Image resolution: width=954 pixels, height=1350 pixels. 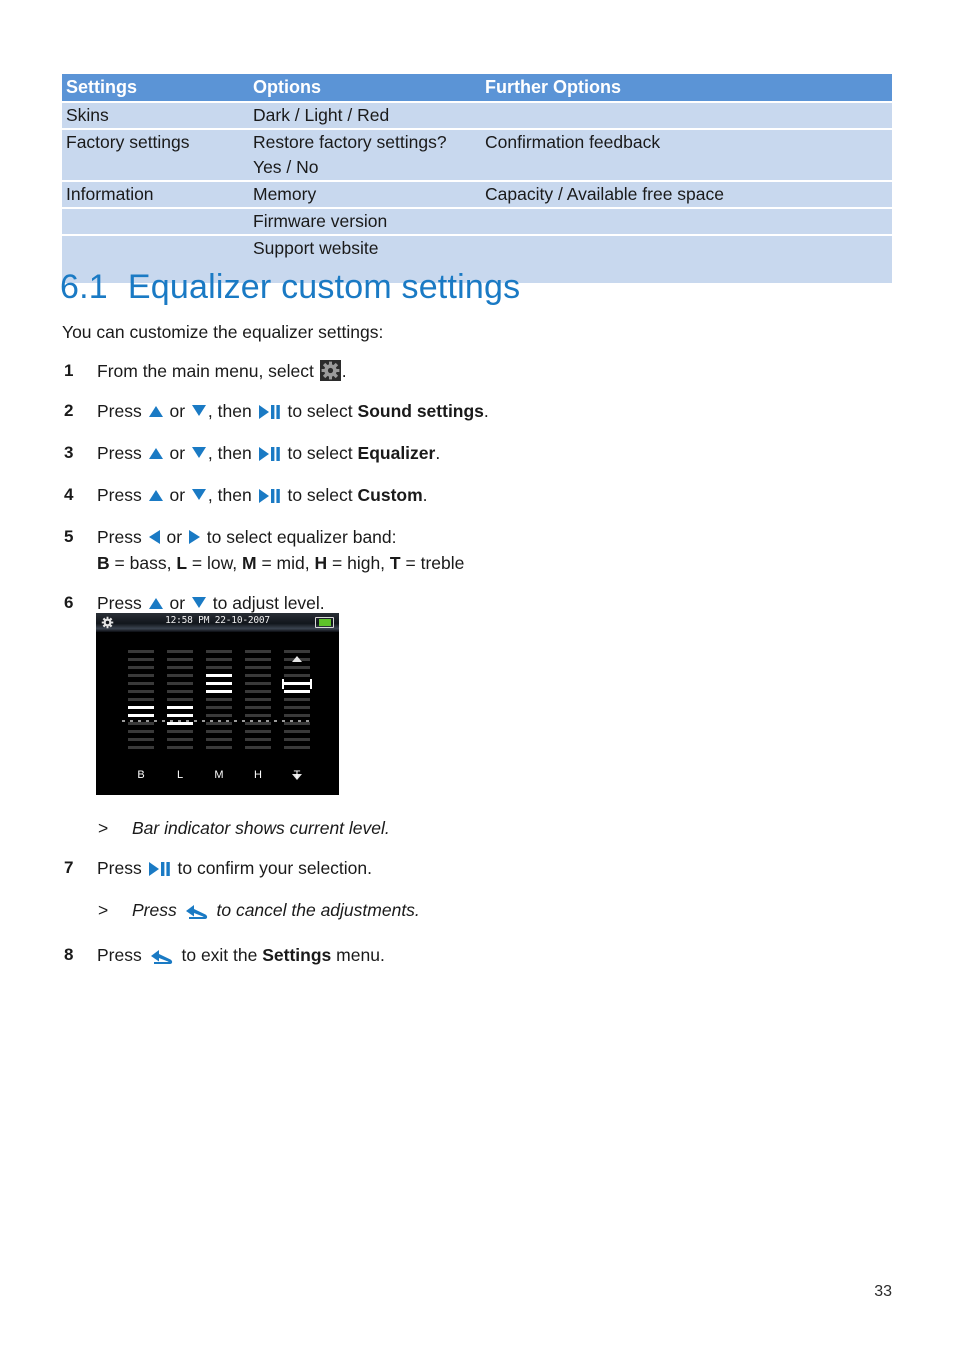 I want to click on band-desc-l: = low,, so click(x=214, y=563).